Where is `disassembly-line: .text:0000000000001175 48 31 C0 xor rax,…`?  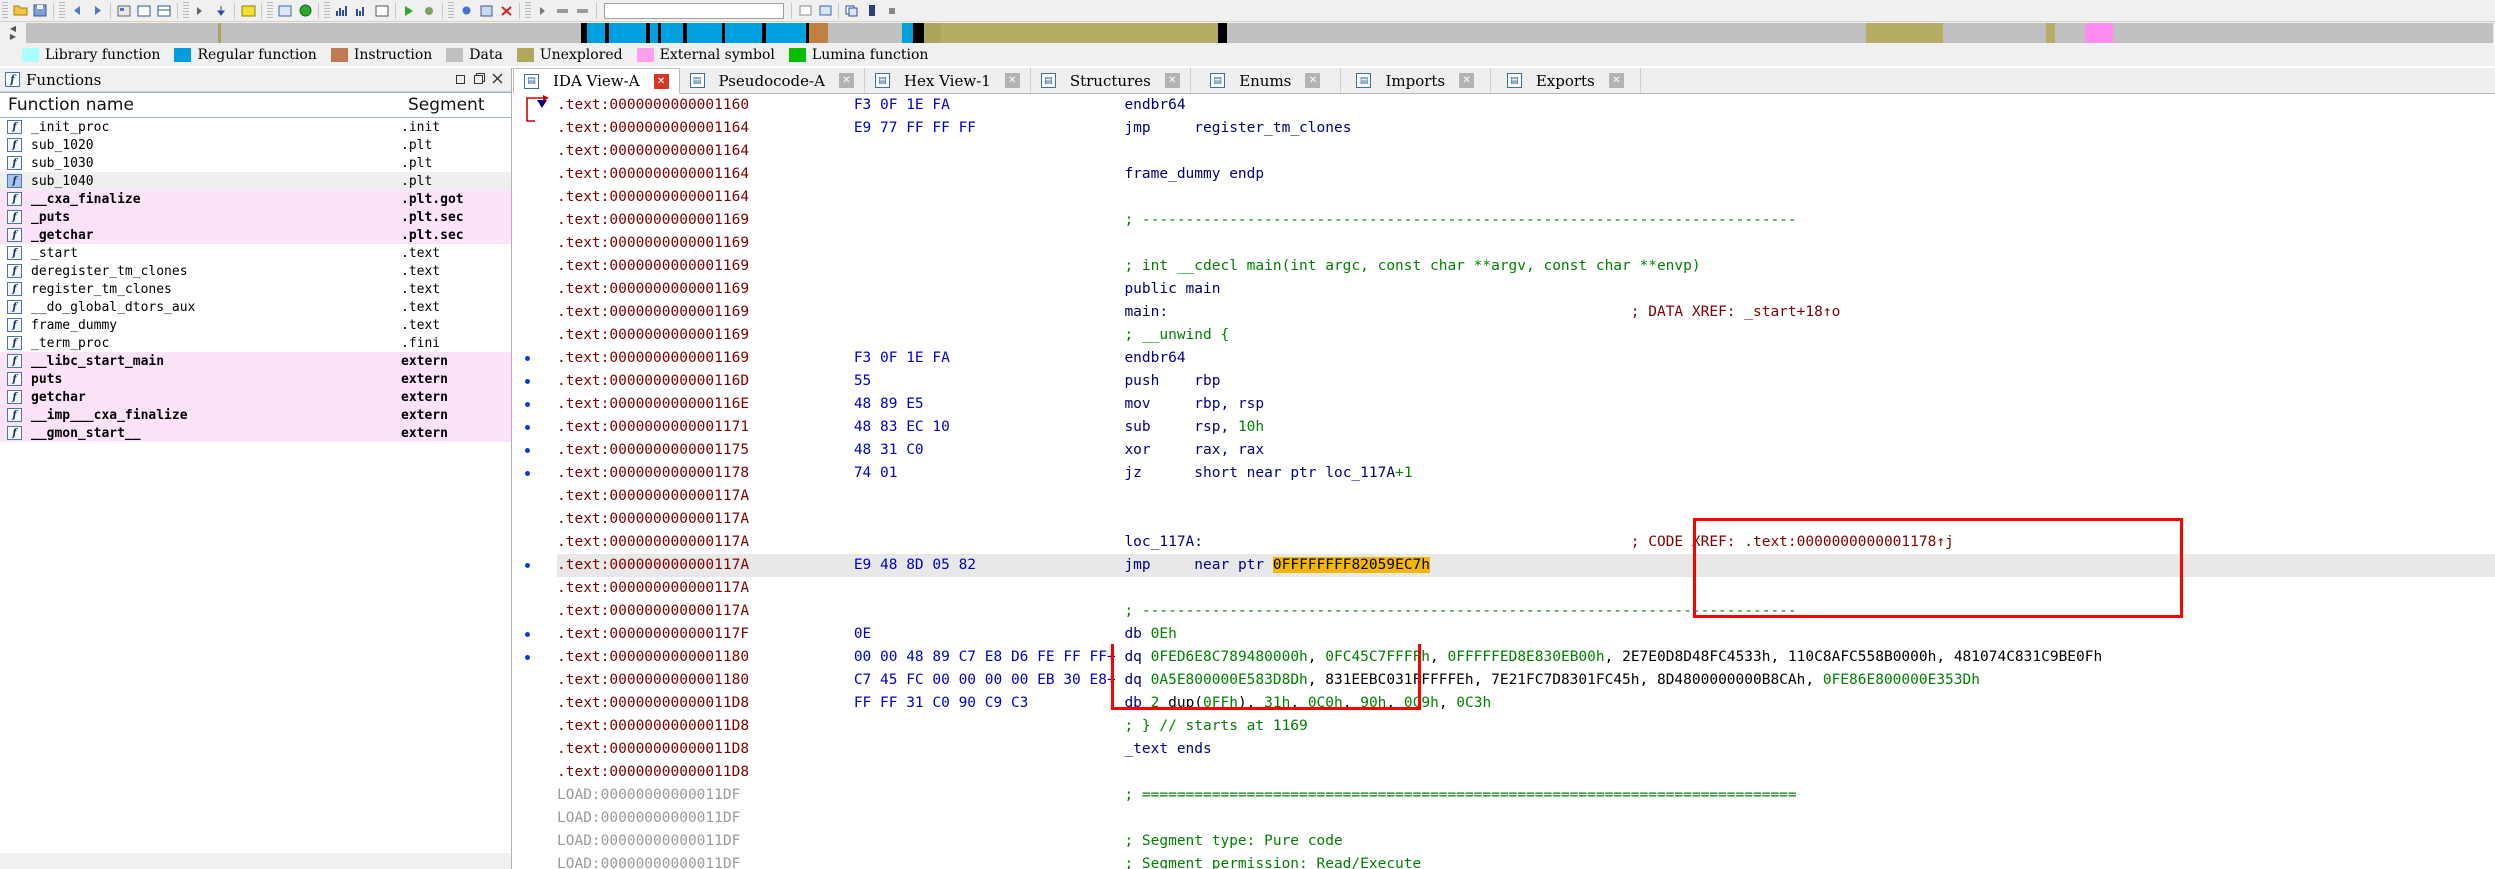 disassembly-line: .text:0000000000001175 48 31 C0 xor rax,… is located at coordinates (1510, 450).